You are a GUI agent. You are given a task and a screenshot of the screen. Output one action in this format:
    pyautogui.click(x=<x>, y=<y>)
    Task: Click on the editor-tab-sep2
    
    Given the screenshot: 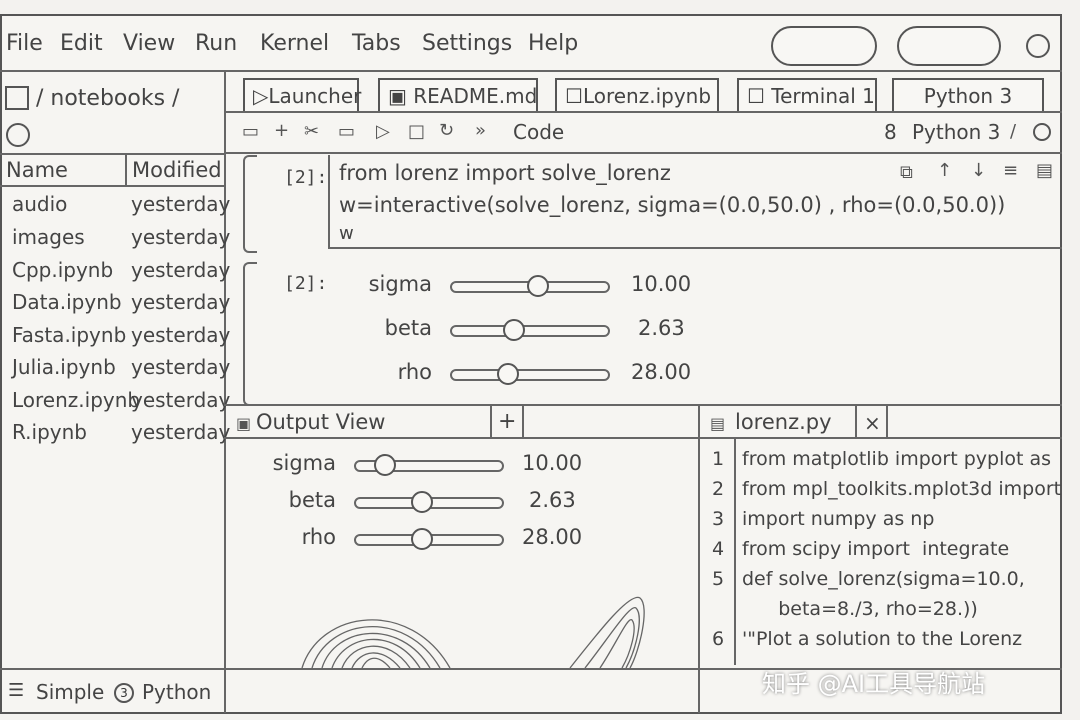 What is the action you would take?
    pyautogui.click(x=887, y=422)
    